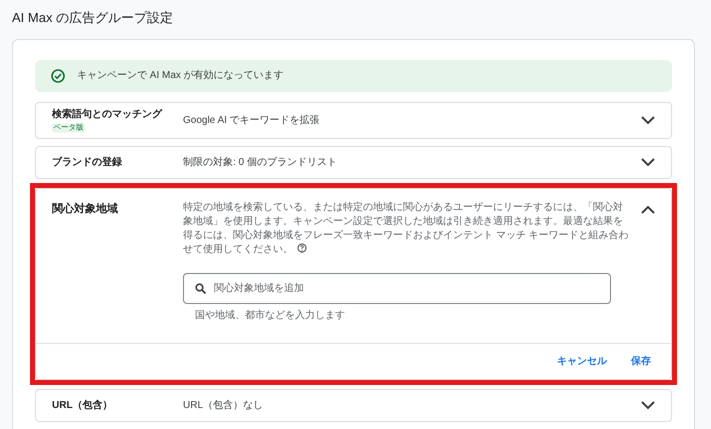 This screenshot has height=429, width=711. What do you see at coordinates (302, 247) in the screenshot?
I see `help-icon` at bounding box center [302, 247].